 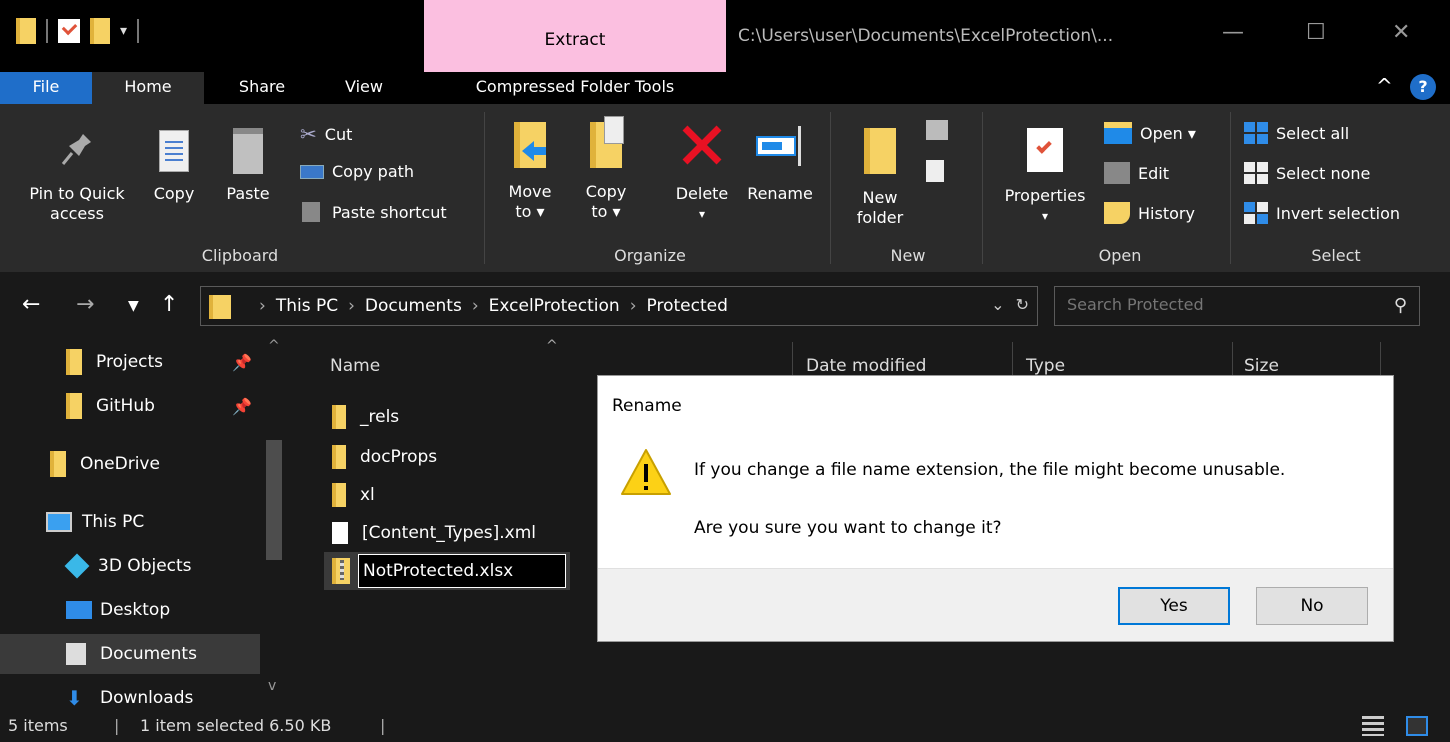 I want to click on select-all-icon, so click(x=1256, y=133).